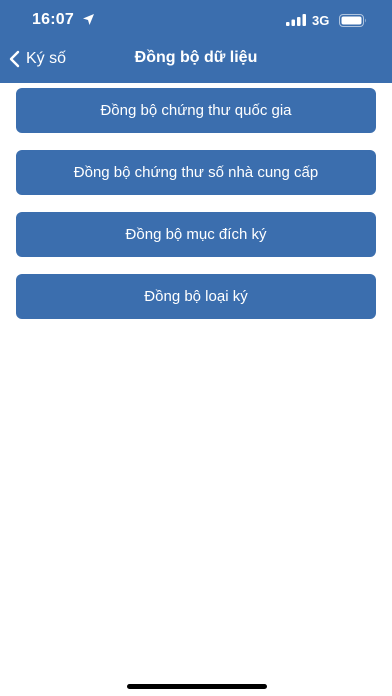 The image size is (392, 696). I want to click on page-title: Đồng bộ dữ liệu, so click(196, 57).